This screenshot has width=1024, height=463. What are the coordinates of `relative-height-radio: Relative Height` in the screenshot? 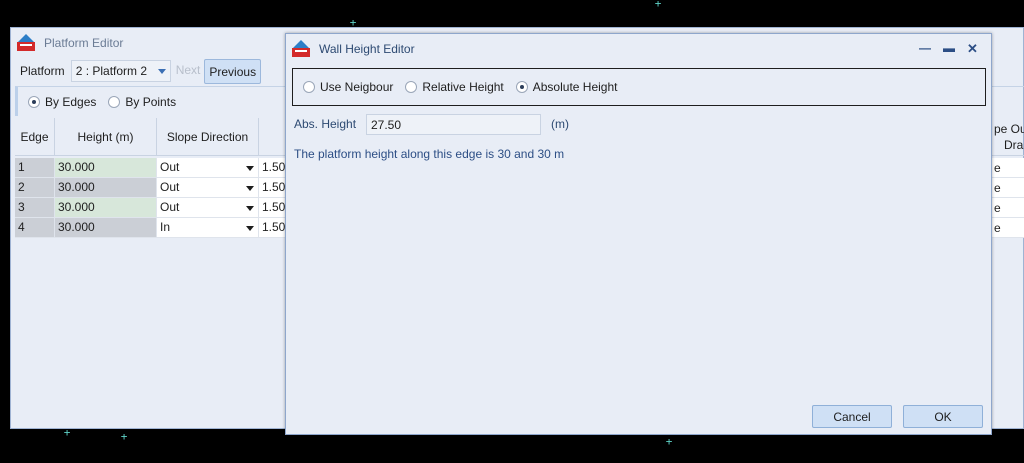 It's located at (454, 87).